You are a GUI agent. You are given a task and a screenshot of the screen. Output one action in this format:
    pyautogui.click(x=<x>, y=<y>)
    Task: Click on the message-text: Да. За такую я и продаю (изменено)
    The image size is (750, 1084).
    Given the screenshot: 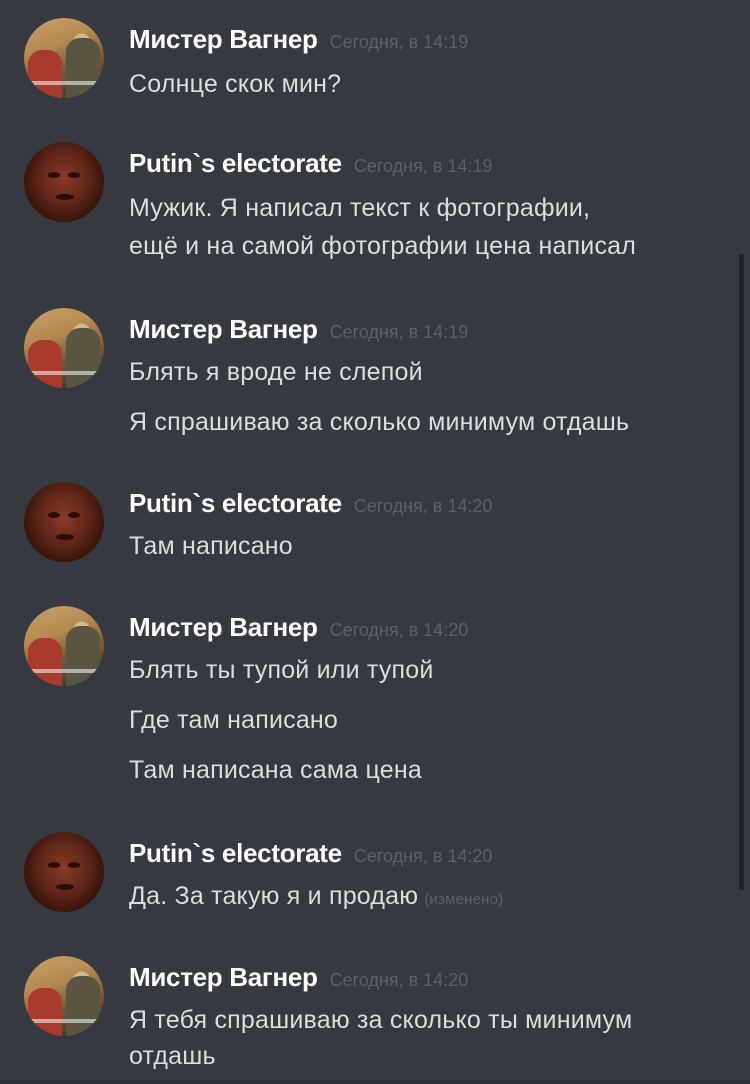 What is the action you would take?
    pyautogui.click(x=316, y=896)
    